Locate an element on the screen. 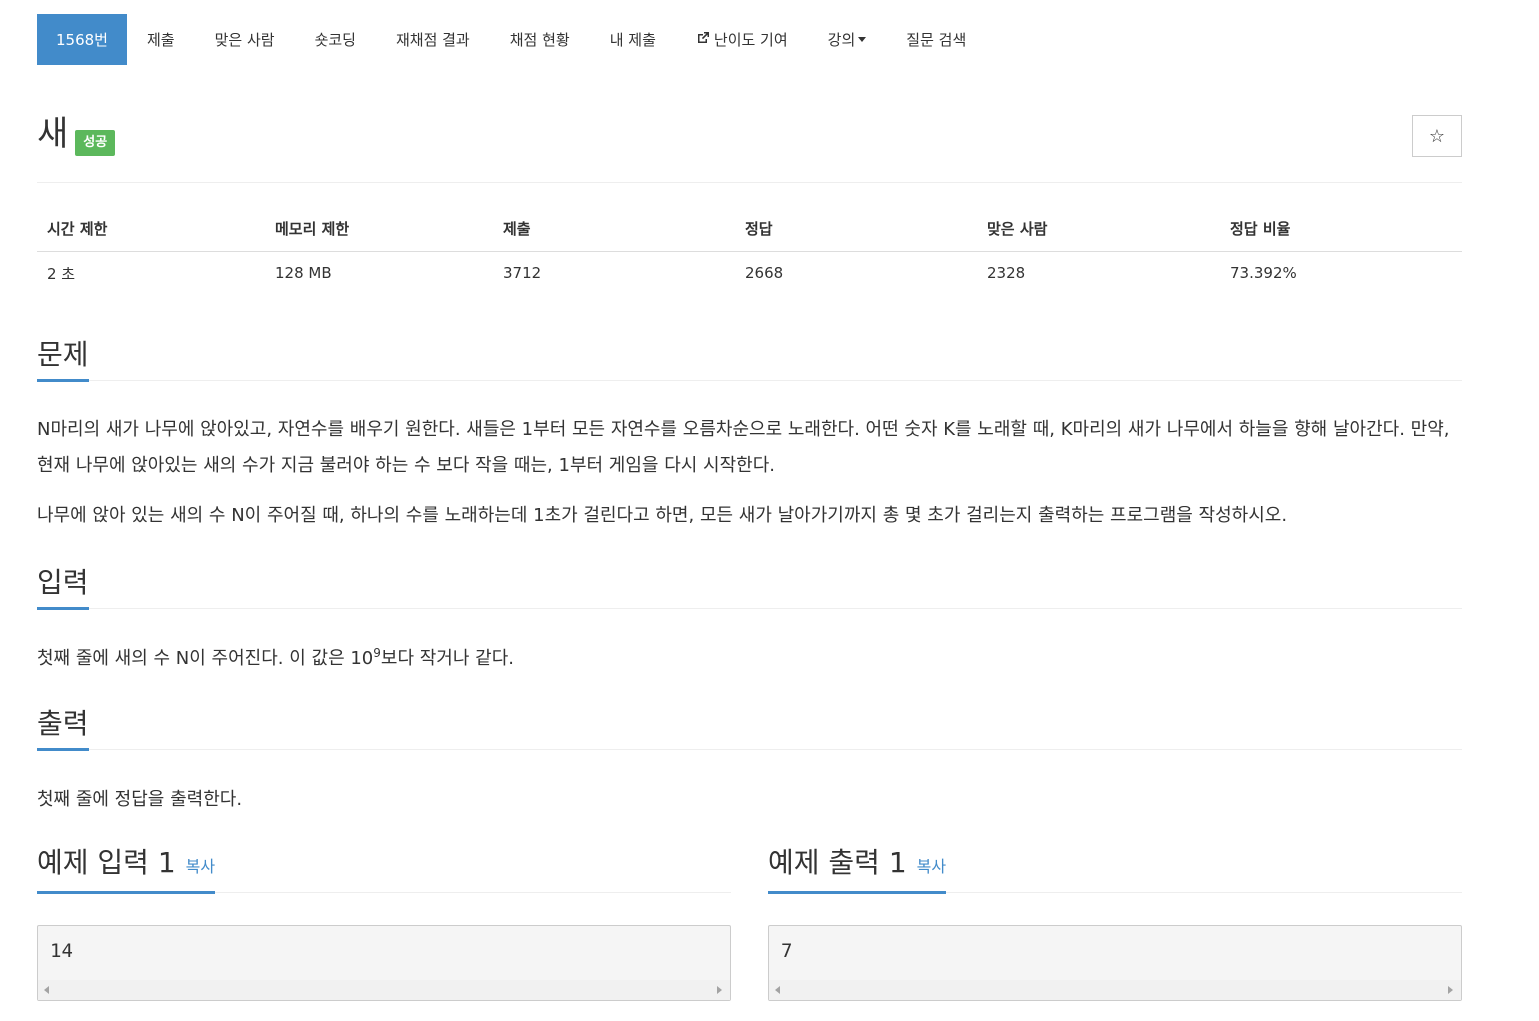 The height and width of the screenshot is (1021, 1539). nav-tab-question-search: 질문 검색 is located at coordinates (936, 39).